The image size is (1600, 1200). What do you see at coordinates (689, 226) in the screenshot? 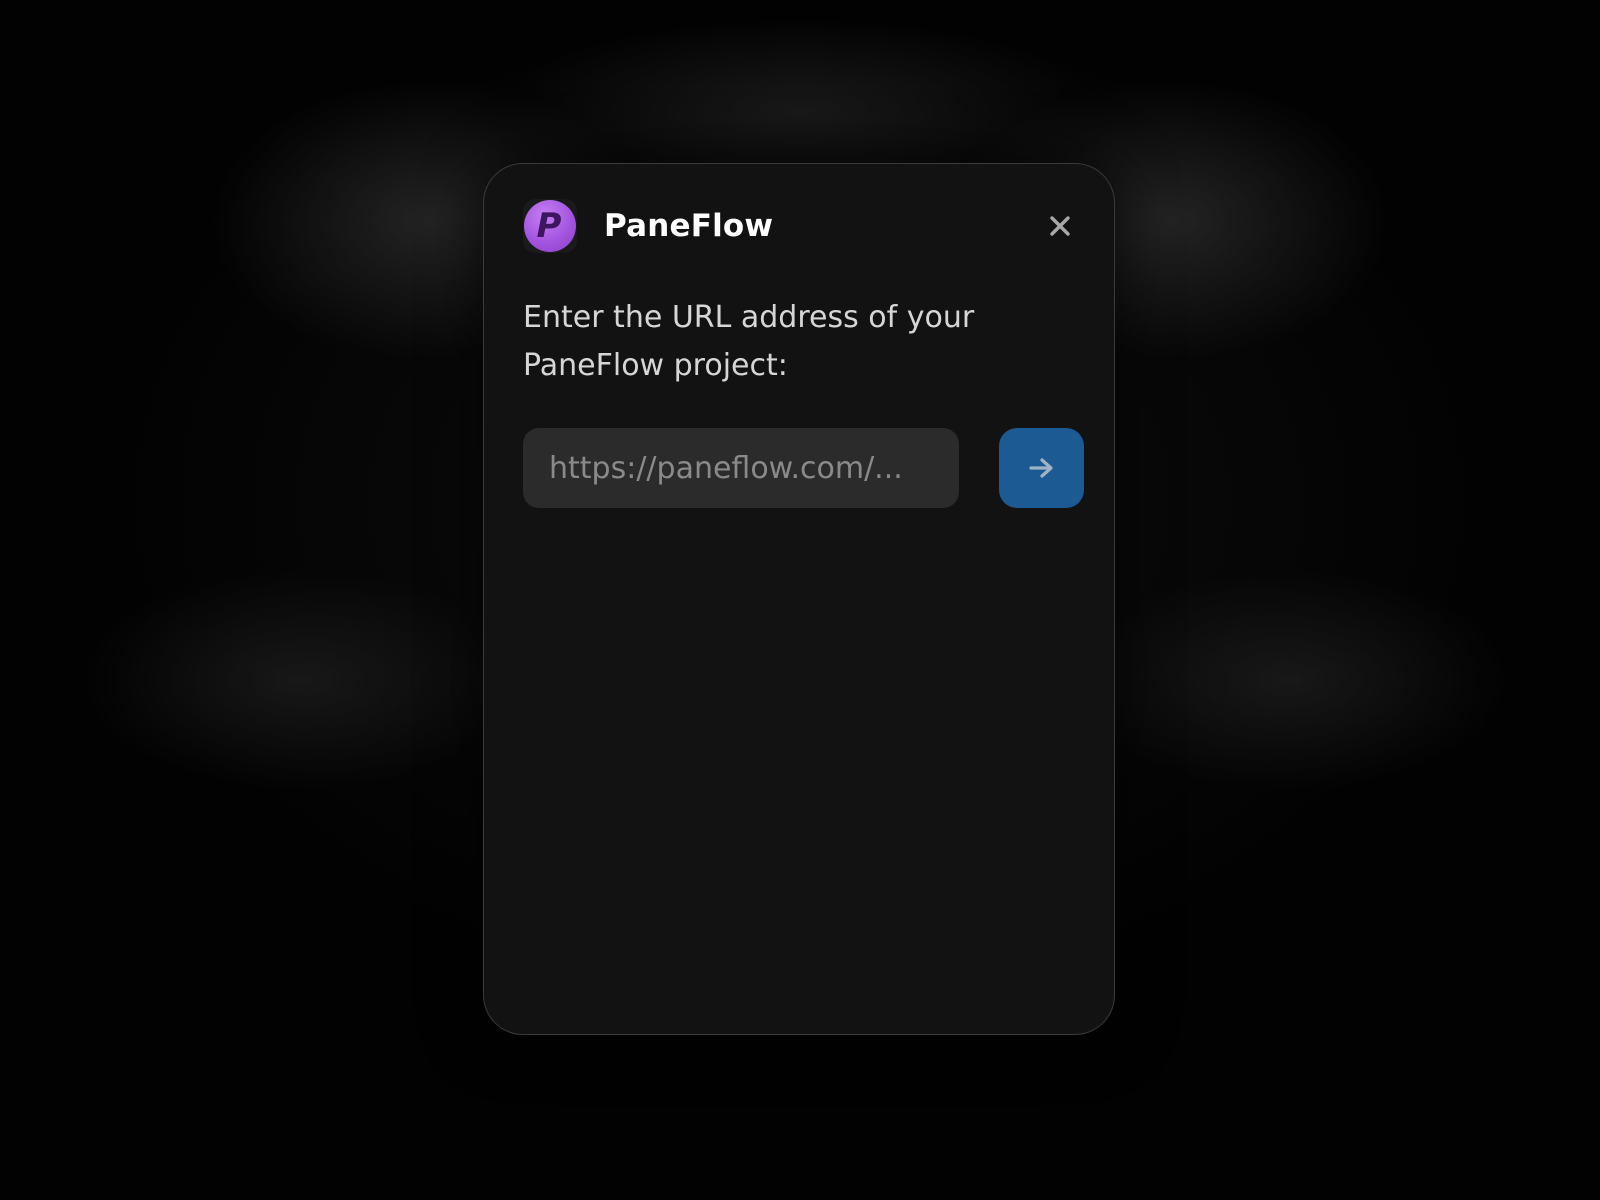
I see `app-title: PaneFlow` at bounding box center [689, 226].